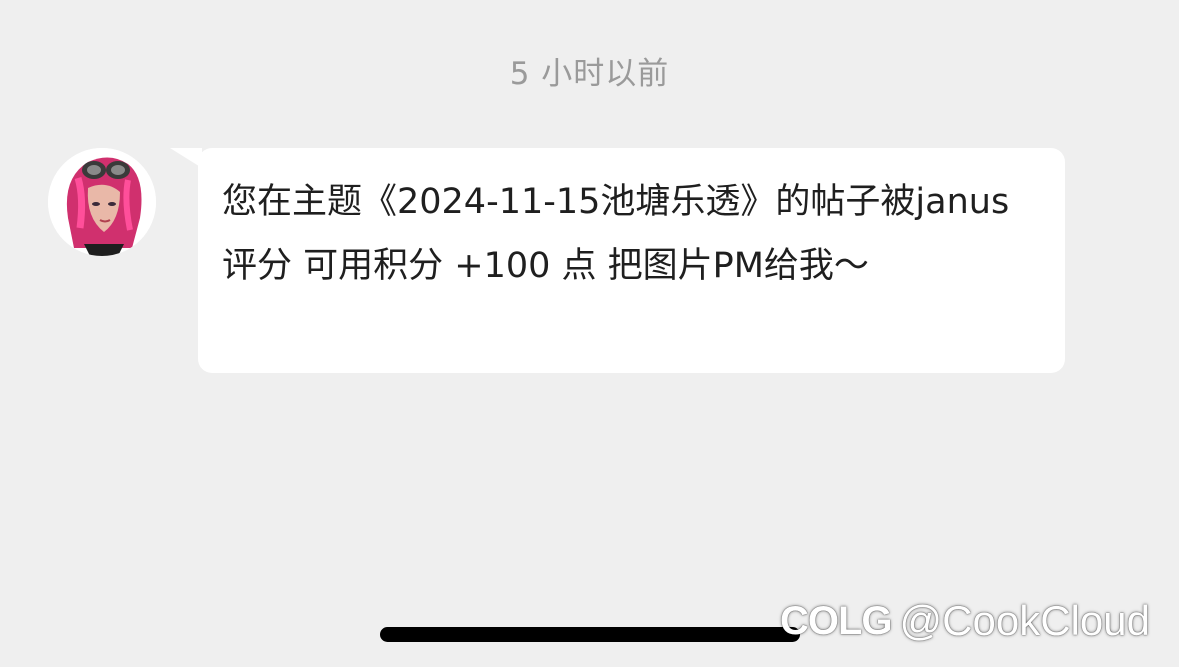 This screenshot has width=1179, height=667. I want to click on avatar, so click(102, 202).